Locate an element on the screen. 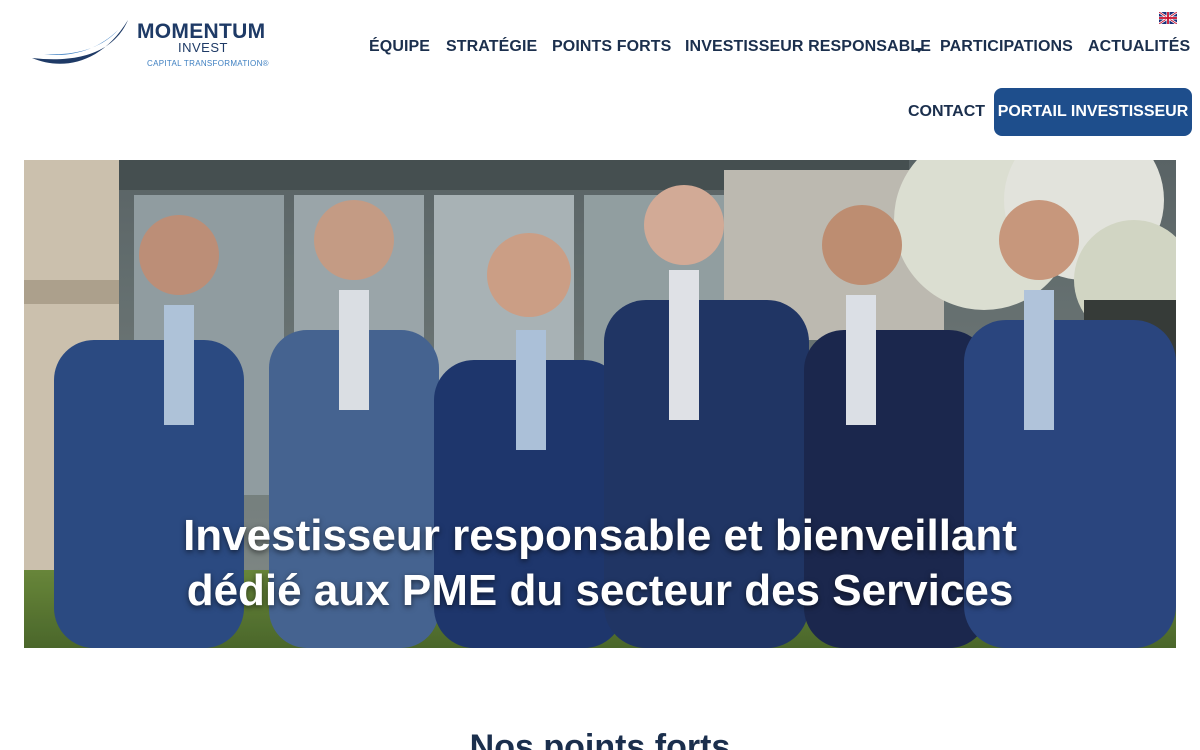  nav-item-contact: CONTACT is located at coordinates (946, 112).